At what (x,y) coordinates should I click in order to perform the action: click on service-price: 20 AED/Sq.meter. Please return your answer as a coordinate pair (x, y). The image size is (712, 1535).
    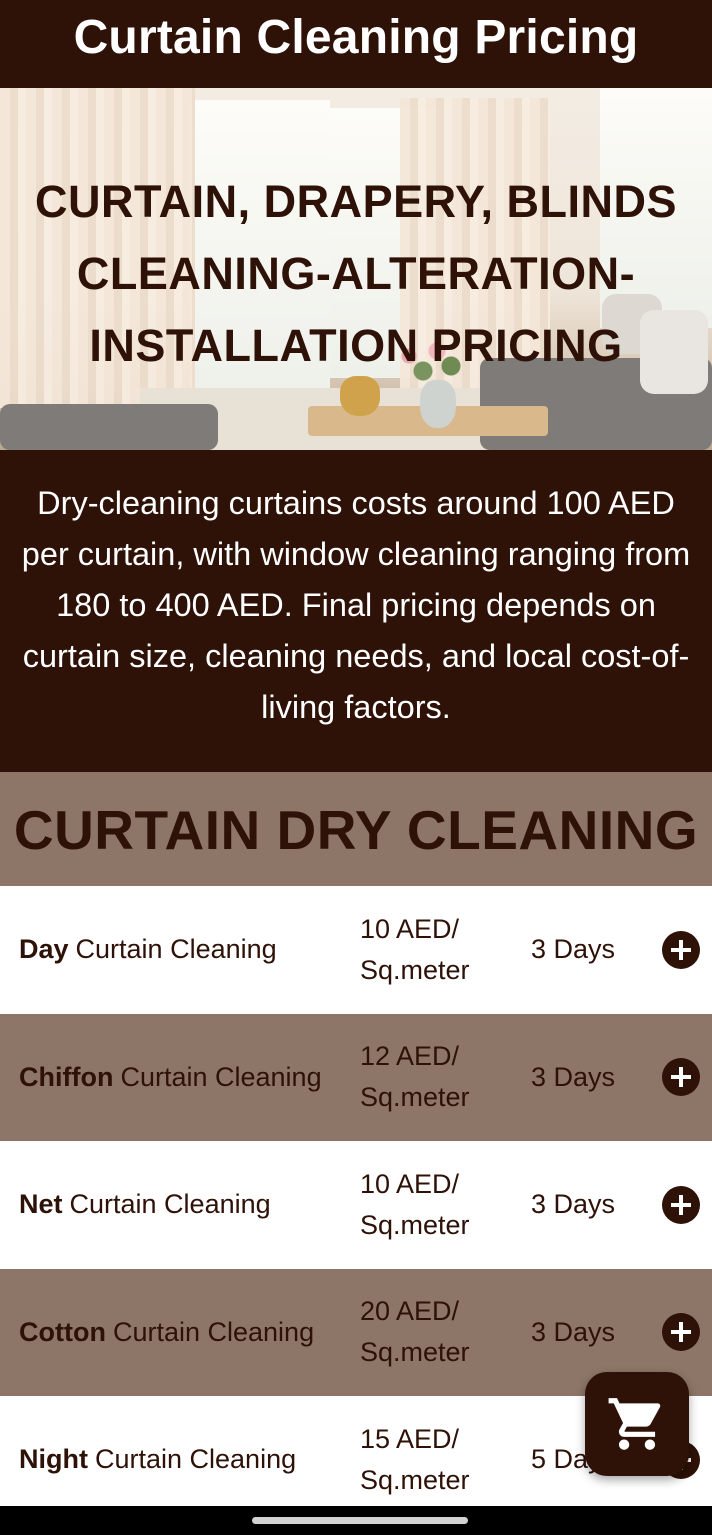
    Looking at the image, I should click on (415, 1333).